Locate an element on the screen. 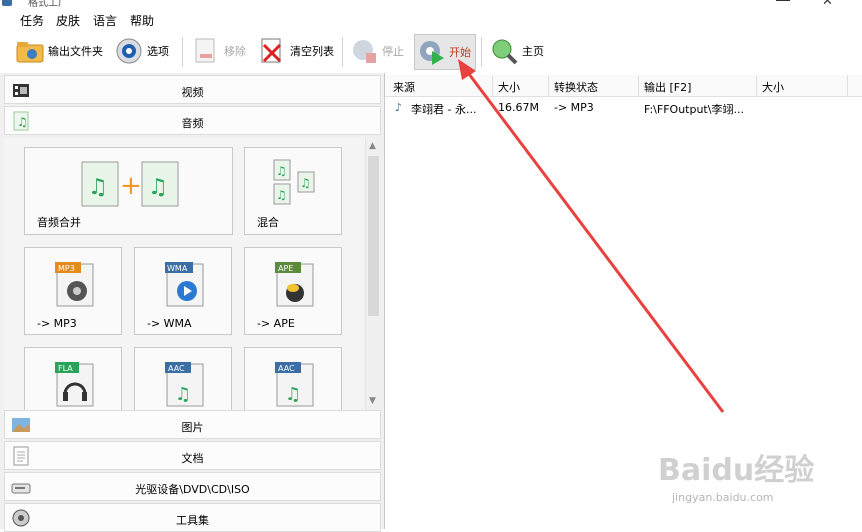 The width and height of the screenshot is (862, 532). scroll-down-arrow-icon: ▼ is located at coordinates (372, 401).